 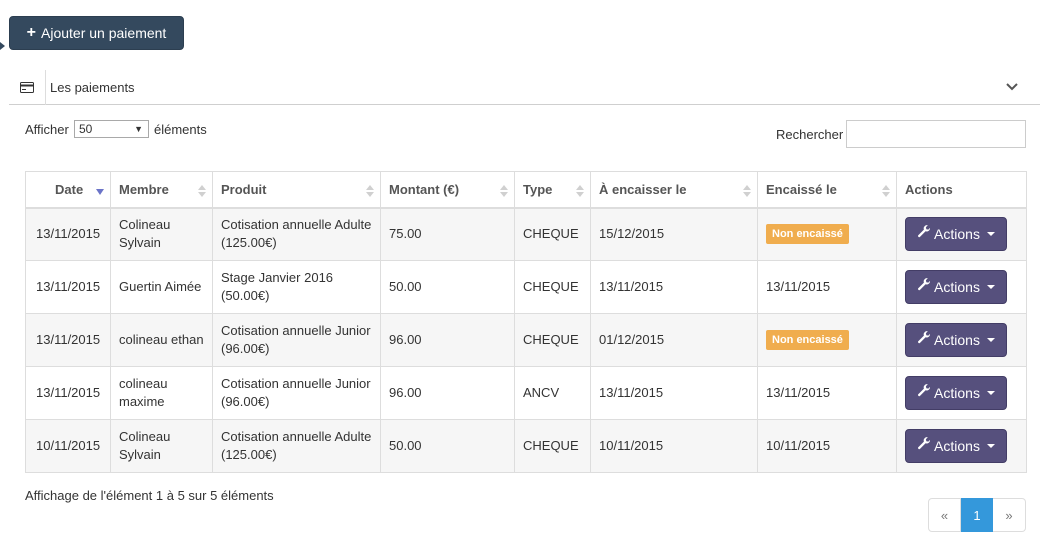 I want to click on chevron-down-icon, so click(x=1012, y=87).